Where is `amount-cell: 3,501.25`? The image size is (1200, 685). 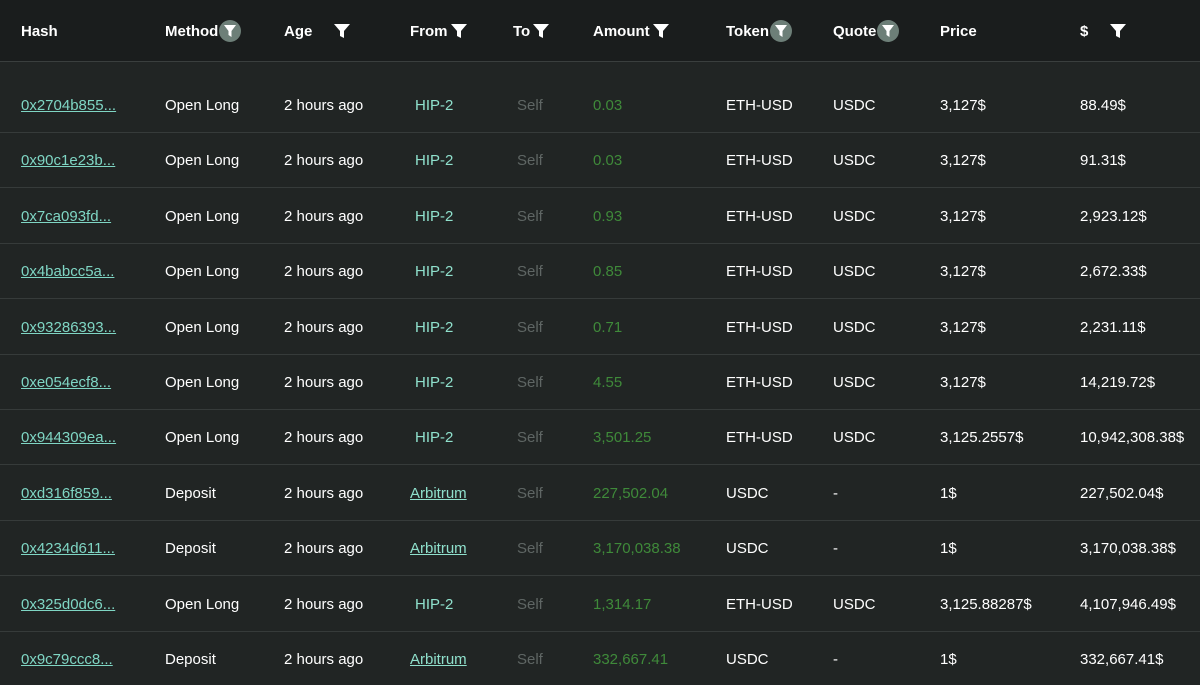 amount-cell: 3,501.25 is located at coordinates (622, 438).